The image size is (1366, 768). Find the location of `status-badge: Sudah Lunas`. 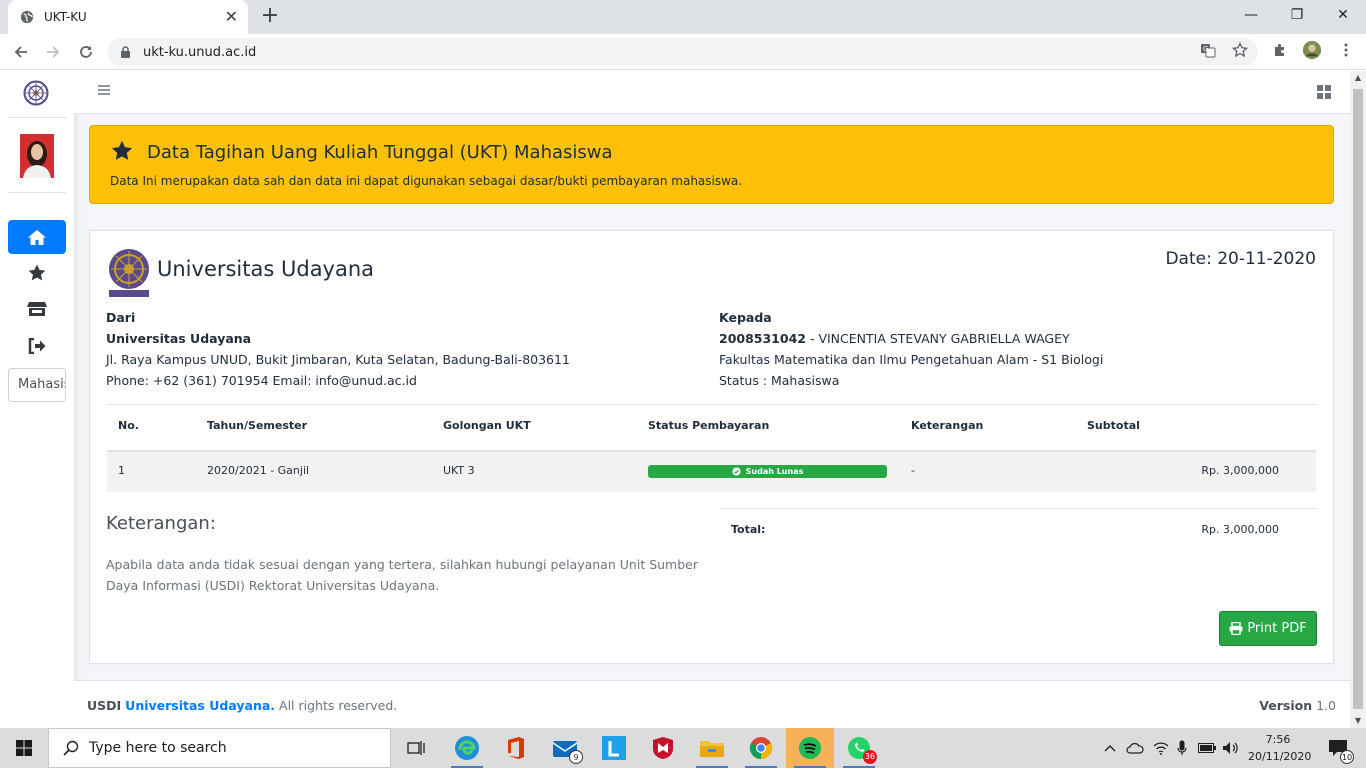

status-badge: Sudah Lunas is located at coordinates (767, 471).